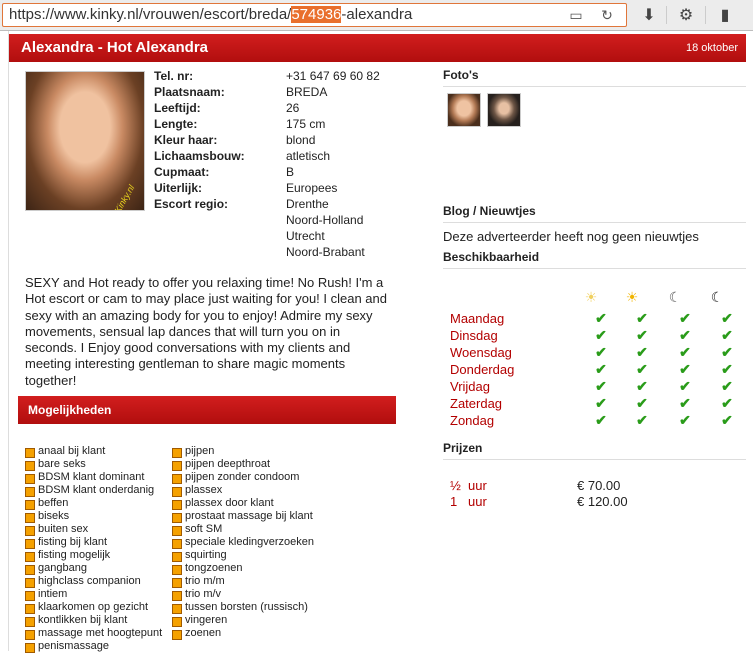  What do you see at coordinates (454, 501) in the screenshot?
I see `price-qty: 1` at bounding box center [454, 501].